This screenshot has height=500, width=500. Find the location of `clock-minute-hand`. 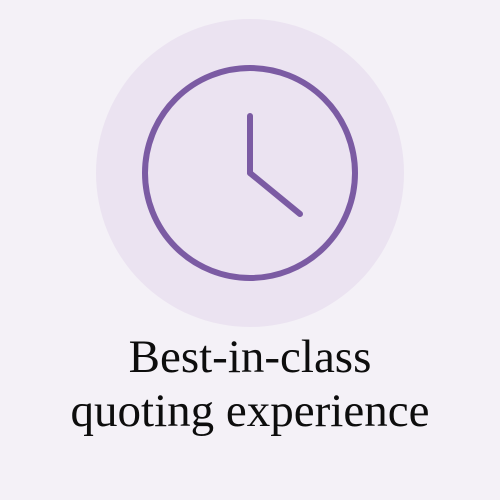

clock-minute-hand is located at coordinates (275, 193).